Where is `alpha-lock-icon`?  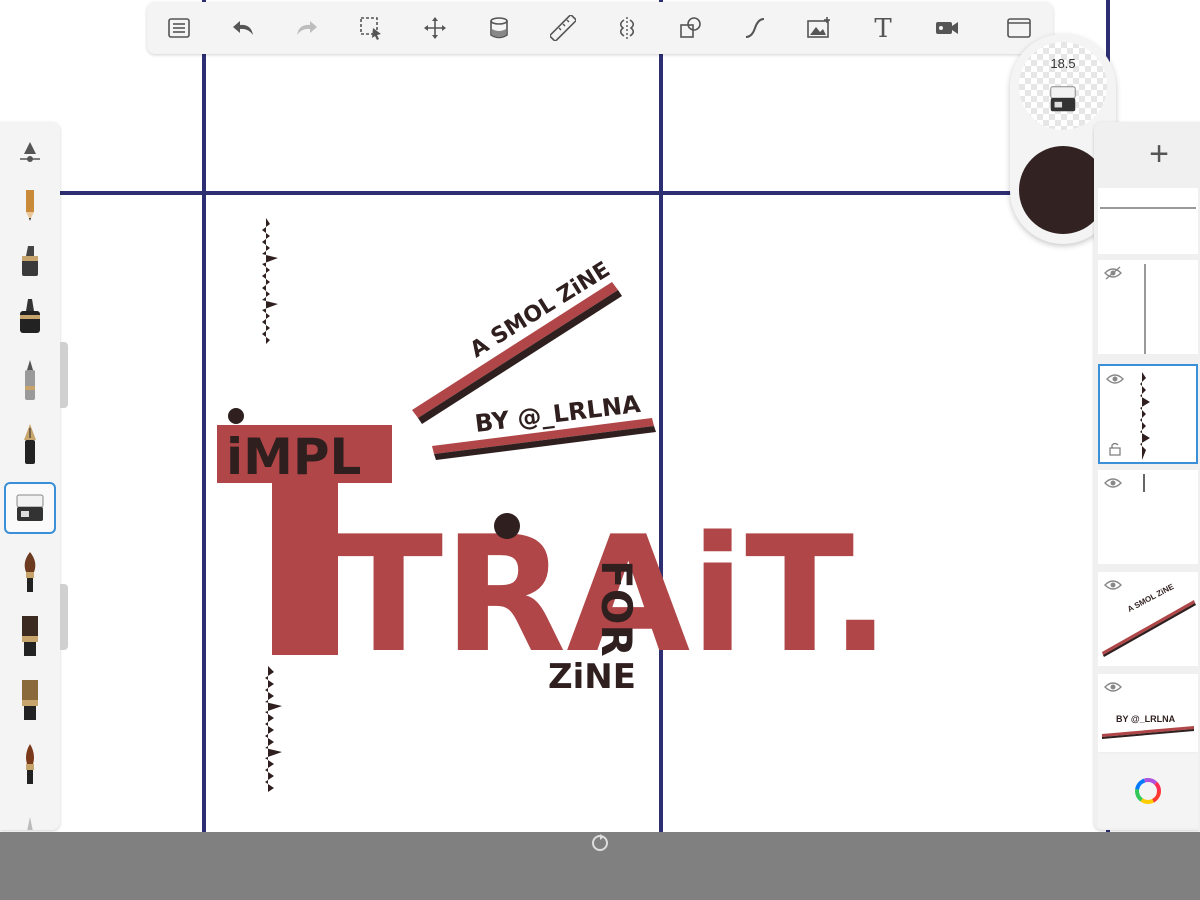 alpha-lock-icon is located at coordinates (1115, 449).